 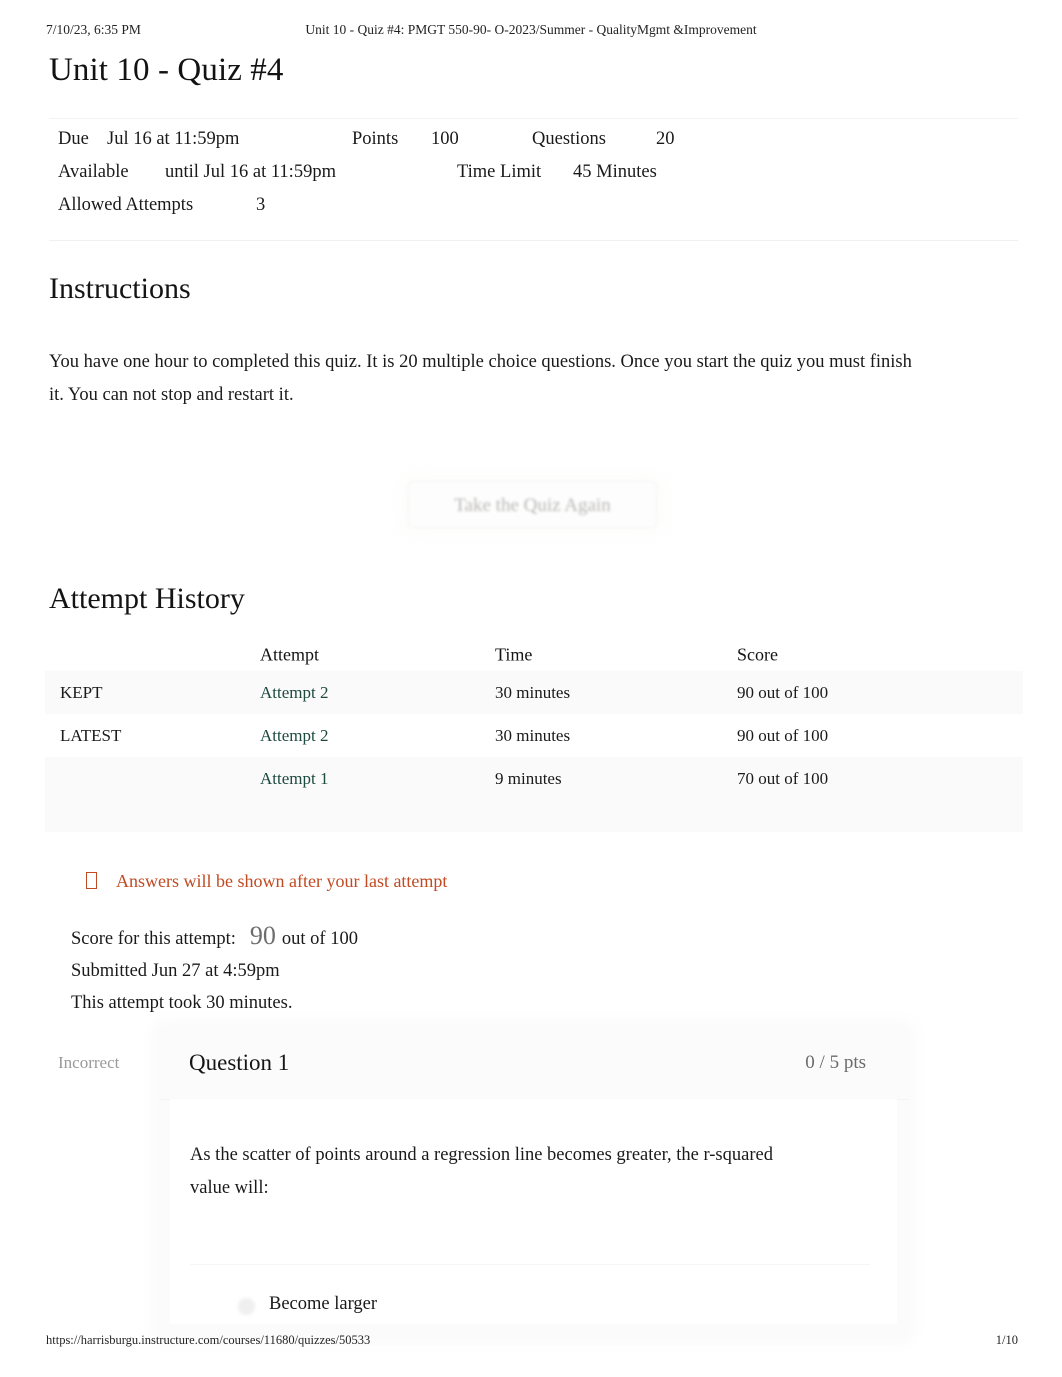 I want to click on attempt-duration-line: This attempt took 30 minutes., so click(x=182, y=1003).